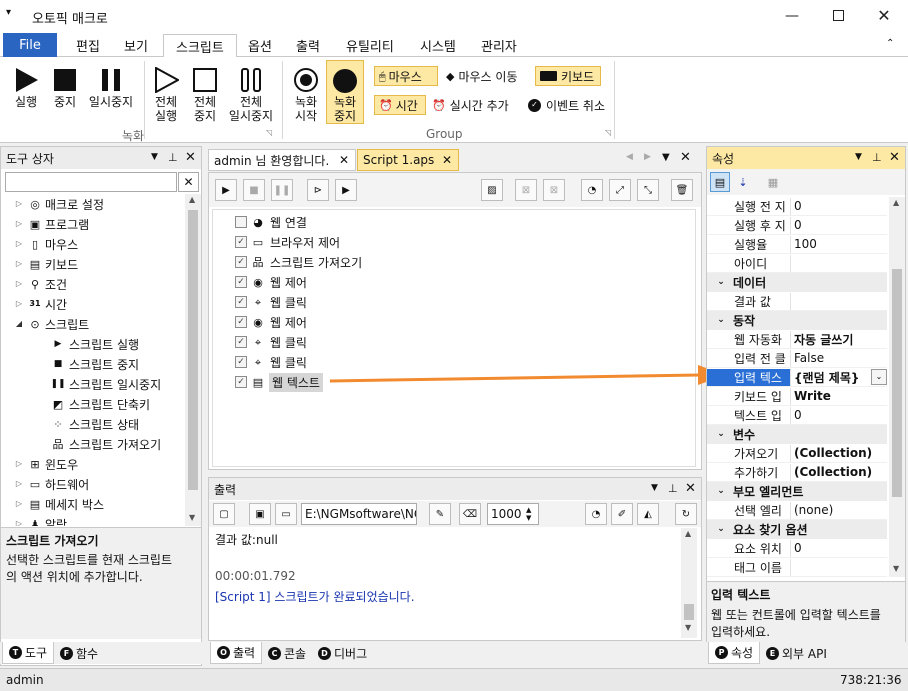  I want to click on property-row: 실행 전 지0, so click(797, 206).